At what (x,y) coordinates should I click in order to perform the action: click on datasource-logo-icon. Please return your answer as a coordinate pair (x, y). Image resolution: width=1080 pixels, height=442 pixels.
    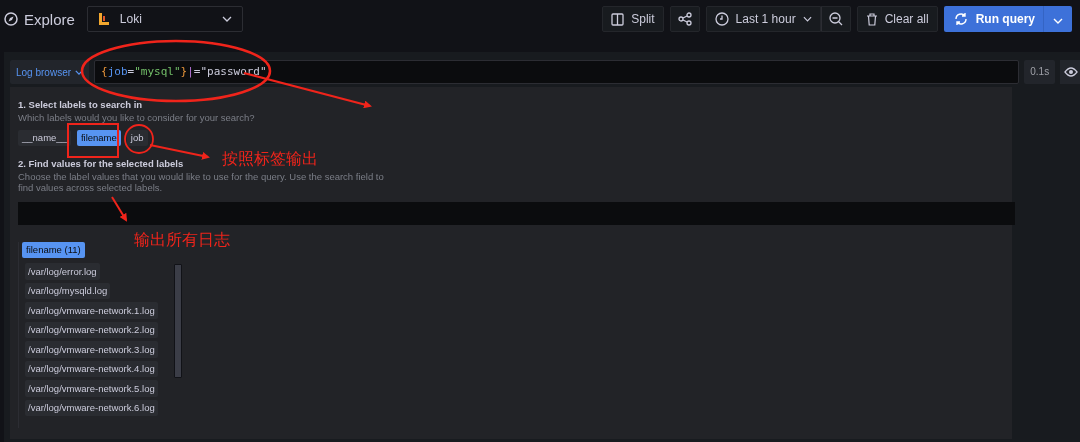
    Looking at the image, I should click on (103, 19).